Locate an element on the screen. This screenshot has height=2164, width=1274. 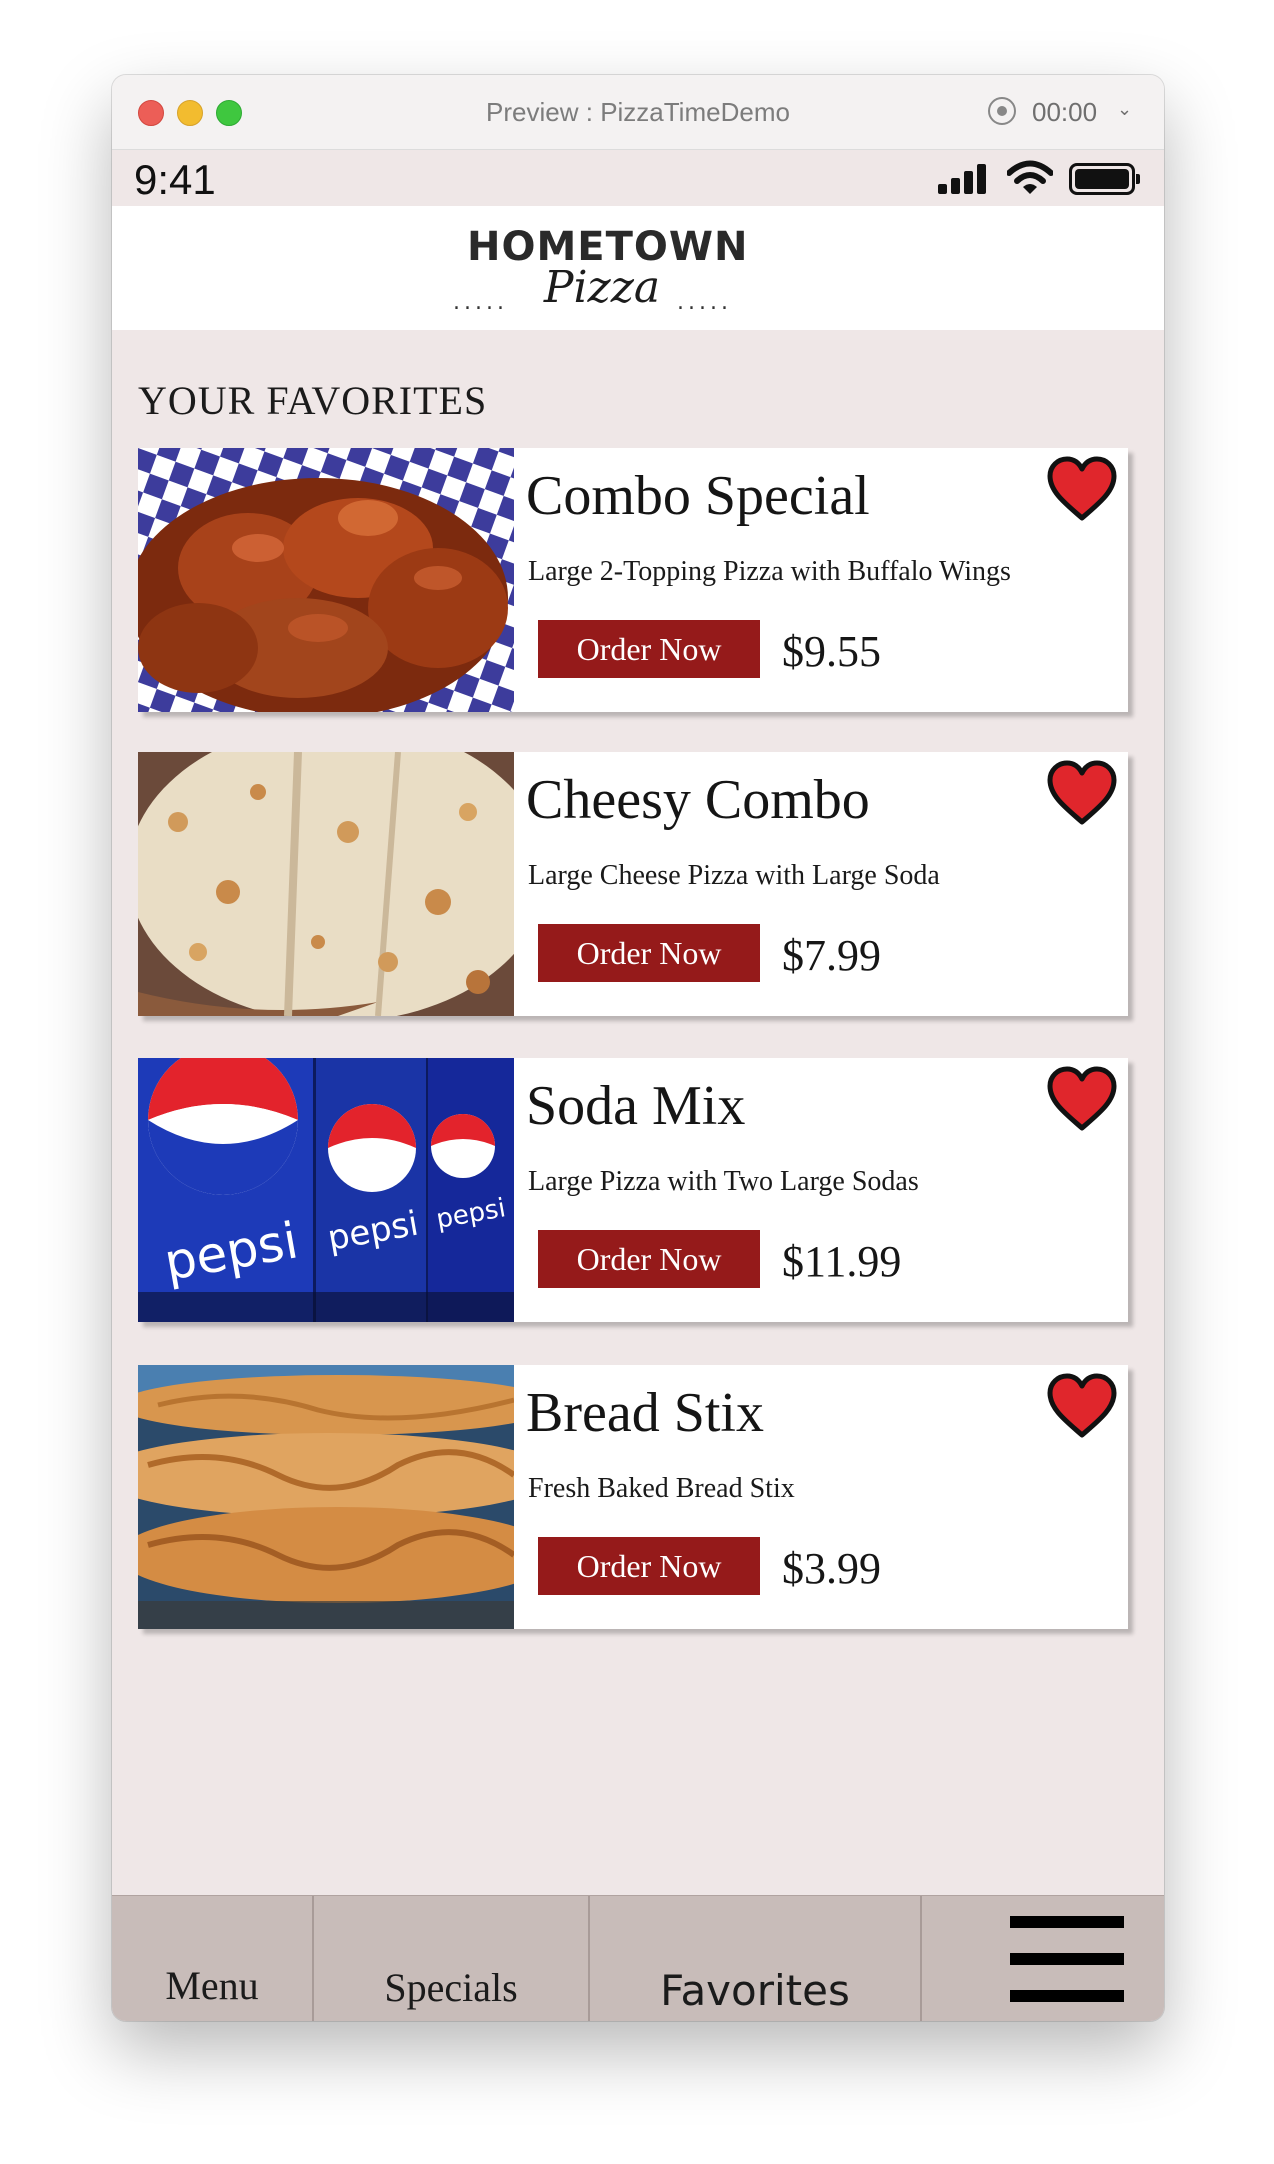
tab-label: Favorites is located at coordinates (755, 1990).